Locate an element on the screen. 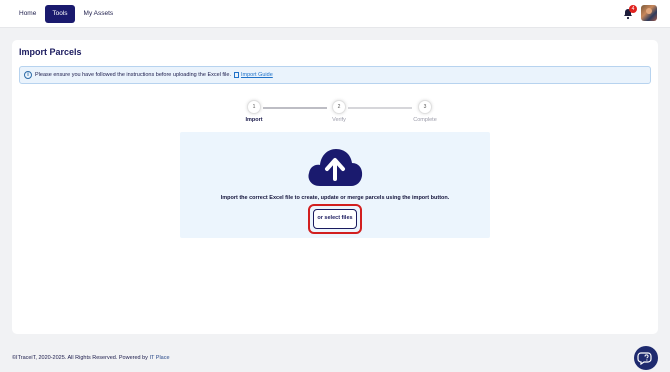 The width and height of the screenshot is (670, 372). page-title: Import Parcels is located at coordinates (50, 52).